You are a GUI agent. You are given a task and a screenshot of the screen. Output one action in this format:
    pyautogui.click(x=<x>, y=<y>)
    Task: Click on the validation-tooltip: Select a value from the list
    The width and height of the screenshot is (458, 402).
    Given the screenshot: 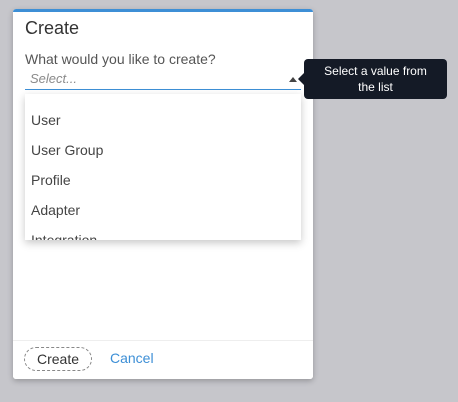 What is the action you would take?
    pyautogui.click(x=372, y=79)
    